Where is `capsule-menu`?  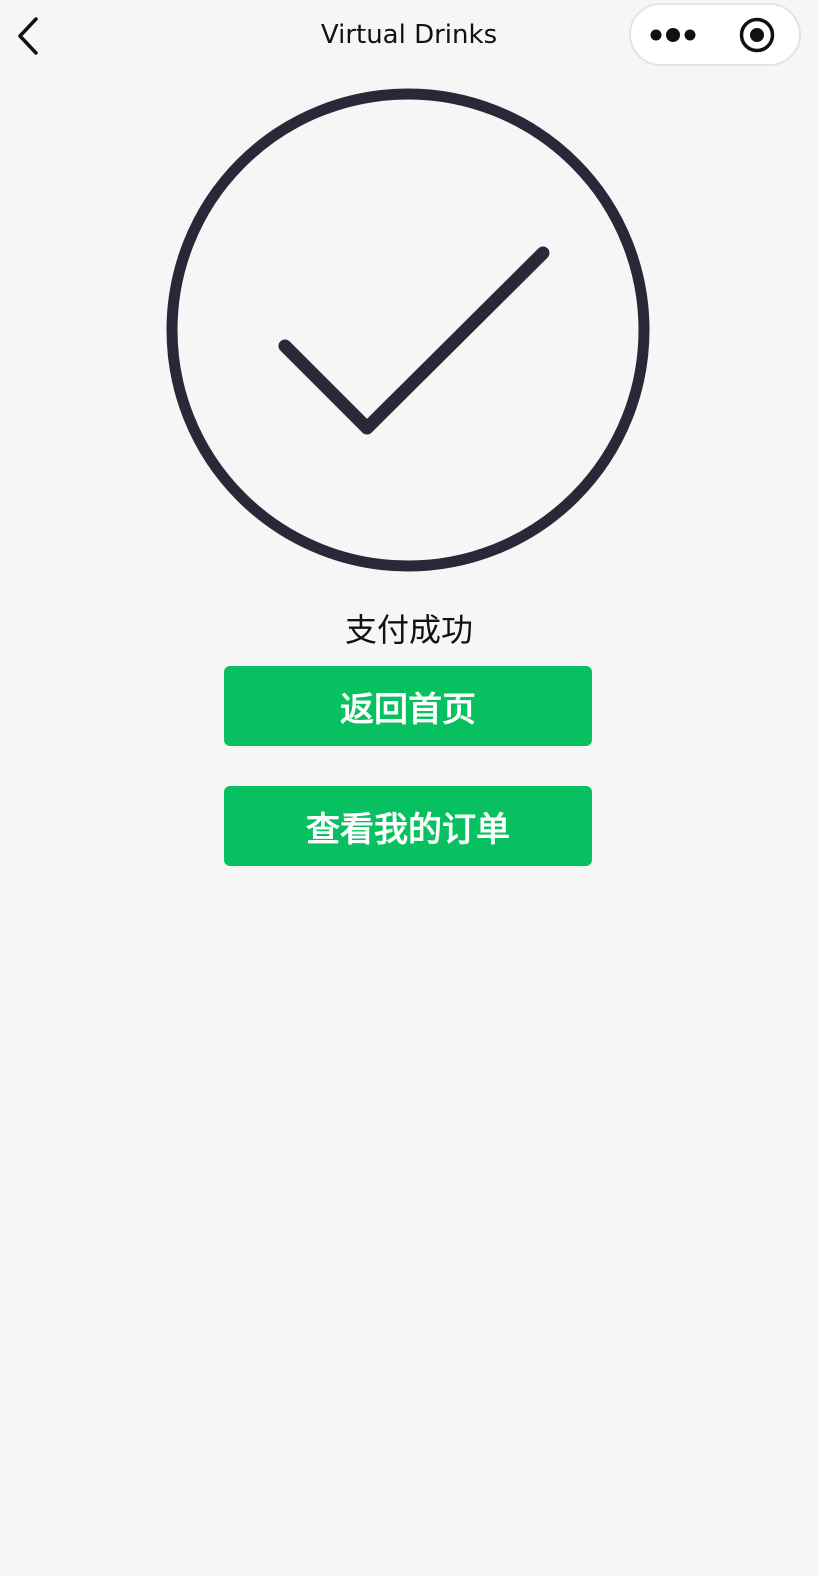
capsule-menu is located at coordinates (715, 34).